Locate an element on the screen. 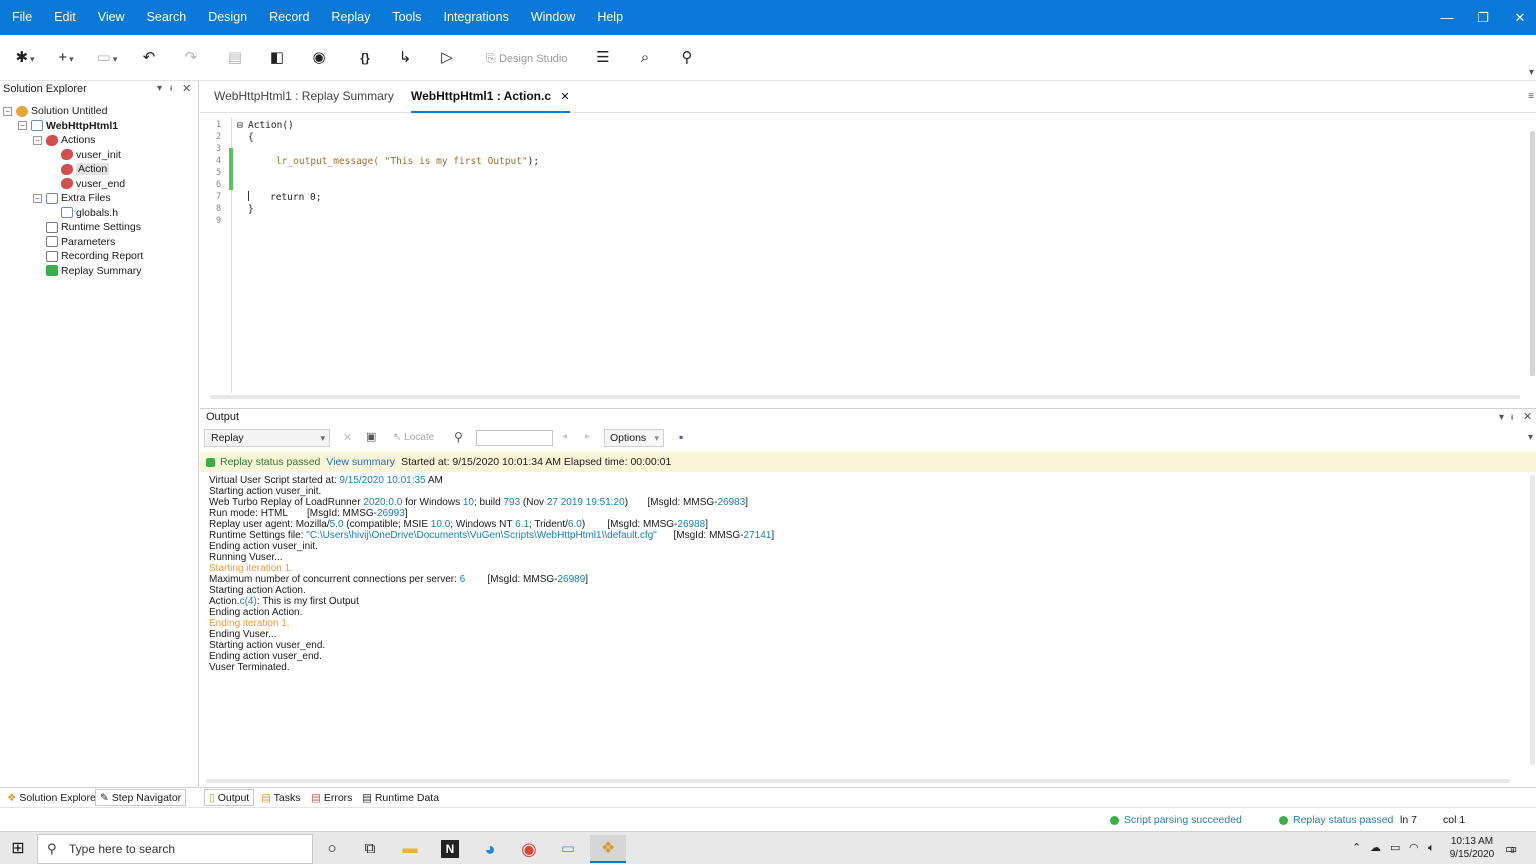  menu-record: Record is located at coordinates (289, 17).